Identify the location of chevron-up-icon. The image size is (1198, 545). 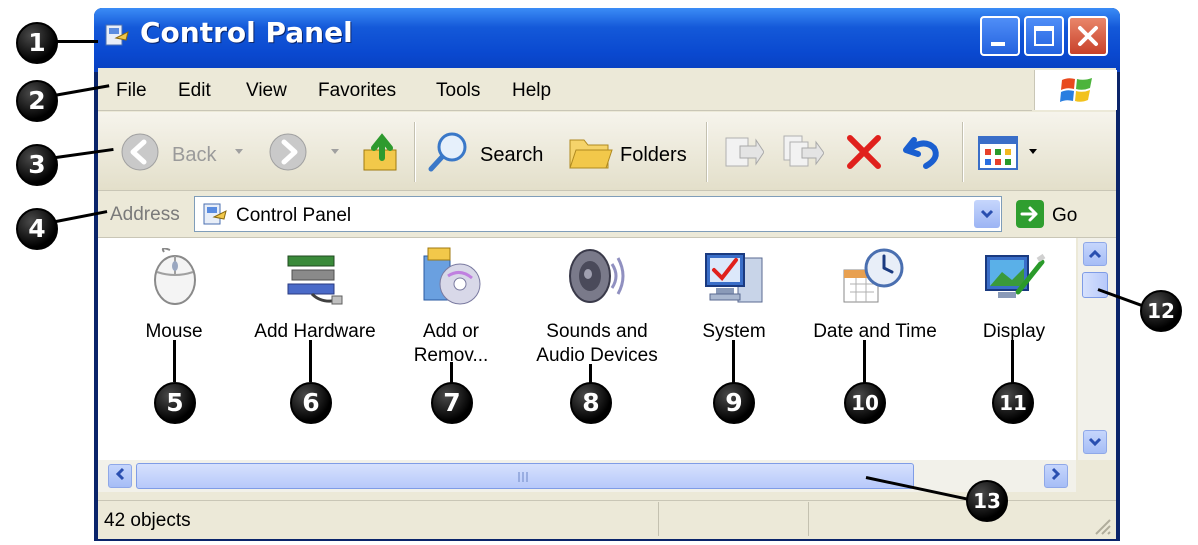
(1095, 254).